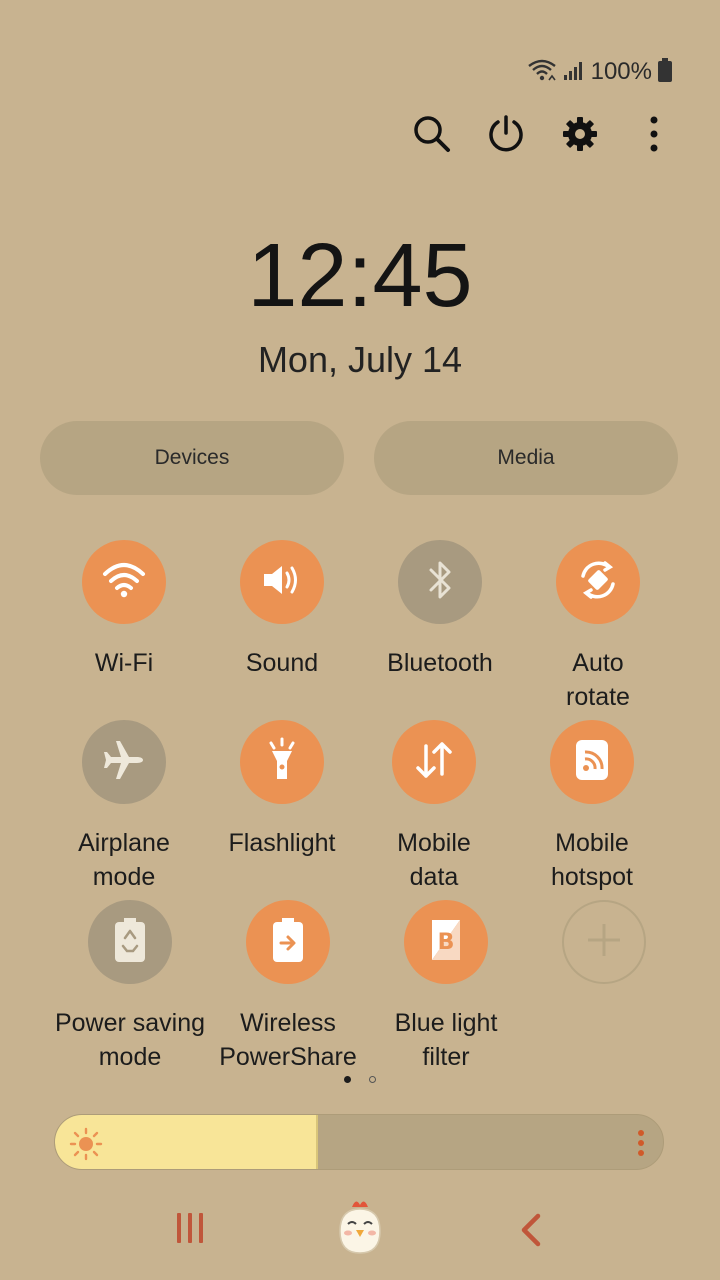  What do you see at coordinates (598, 680) in the screenshot?
I see `tile-label: Auto rotate` at bounding box center [598, 680].